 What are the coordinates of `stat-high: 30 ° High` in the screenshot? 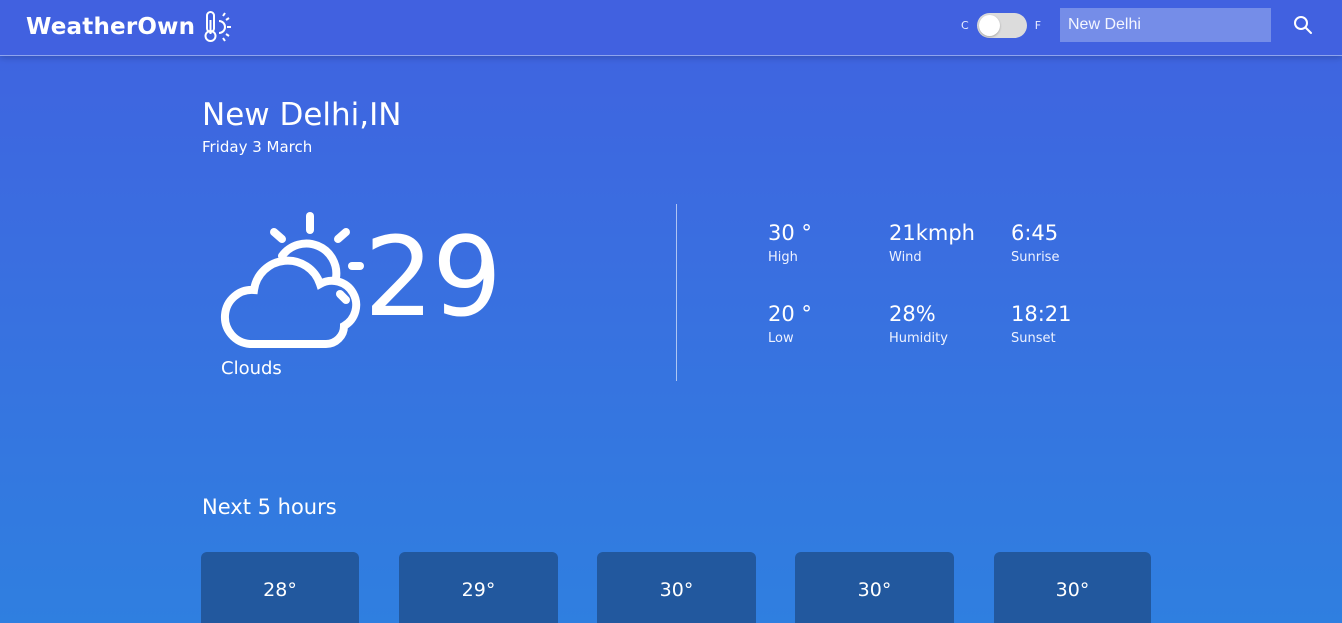 It's located at (790, 243).